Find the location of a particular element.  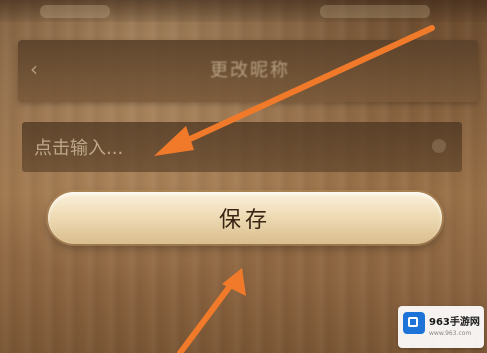

nickname-input-row is located at coordinates (242, 147).